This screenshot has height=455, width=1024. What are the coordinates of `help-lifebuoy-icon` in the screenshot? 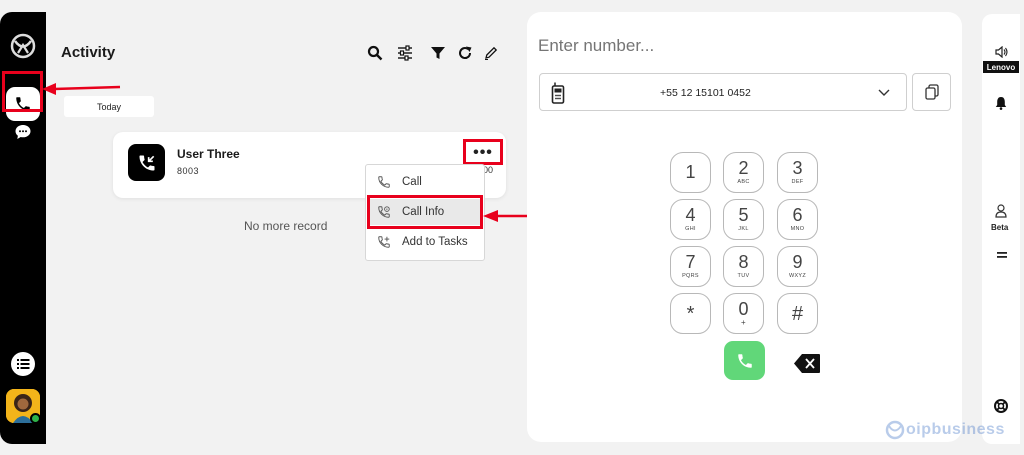 It's located at (1001, 406).